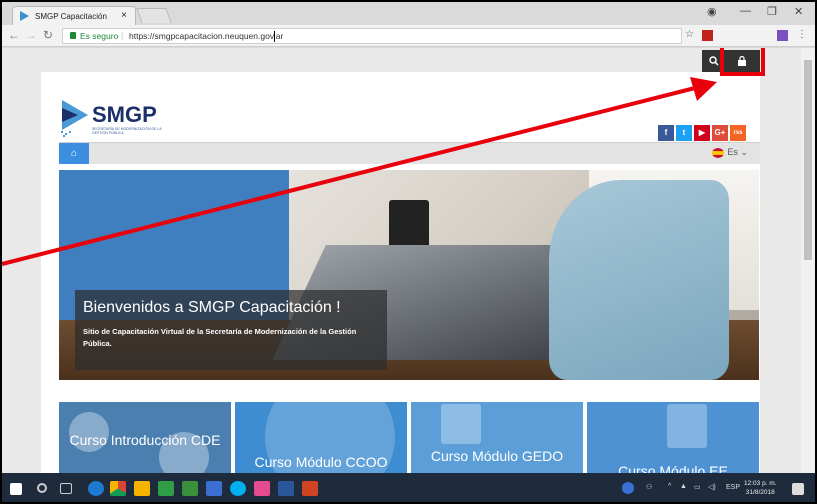 The image size is (817, 504). I want to click on taskbar-clock: 12:03 p. m. 31/8/2018, so click(760, 488).